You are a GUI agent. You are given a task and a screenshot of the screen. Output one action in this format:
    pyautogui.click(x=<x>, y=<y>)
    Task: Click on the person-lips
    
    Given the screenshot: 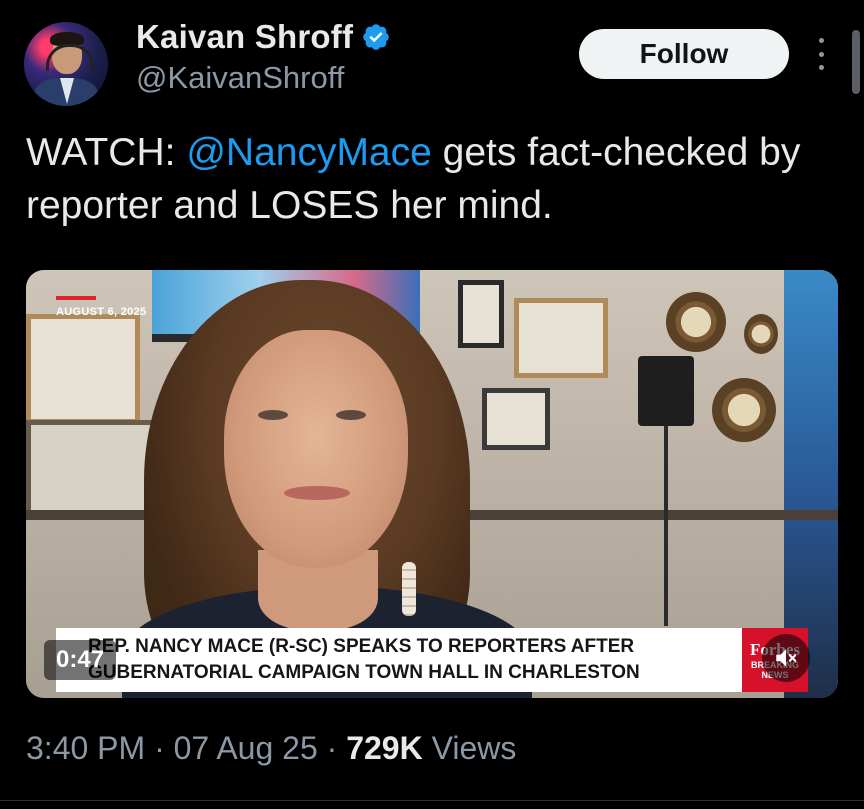 What is the action you would take?
    pyautogui.click(x=317, y=493)
    